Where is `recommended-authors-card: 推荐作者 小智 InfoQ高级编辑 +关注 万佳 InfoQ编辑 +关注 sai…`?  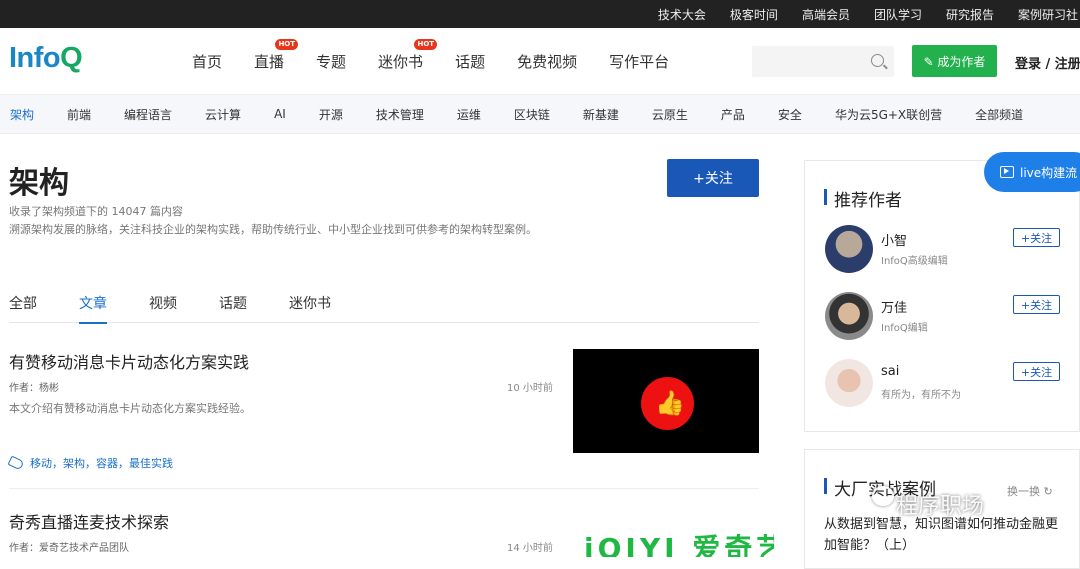 recommended-authors-card: 推荐作者 小智 InfoQ高级编辑 +关注 万佳 InfoQ编辑 +关注 sai… is located at coordinates (942, 296).